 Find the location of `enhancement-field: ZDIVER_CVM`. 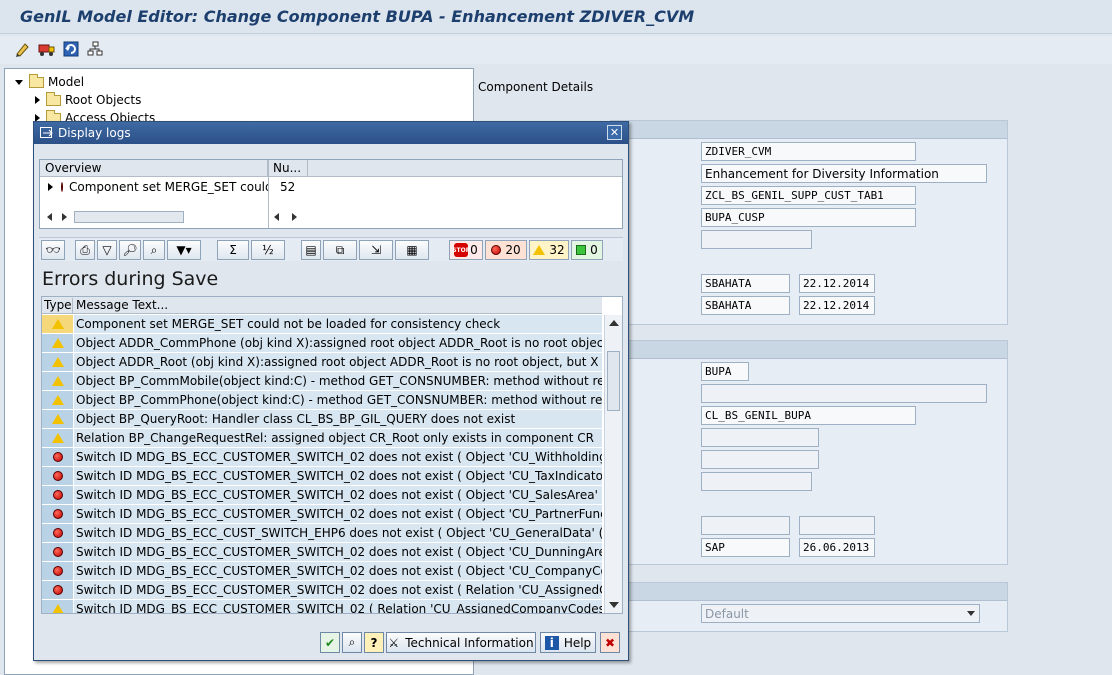

enhancement-field: ZDIVER_CVM is located at coordinates (808, 151).